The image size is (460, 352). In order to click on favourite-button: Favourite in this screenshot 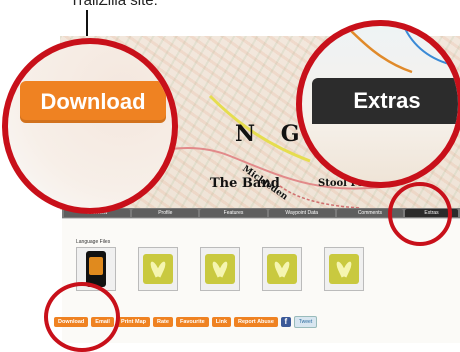, I will do `click(192, 322)`.